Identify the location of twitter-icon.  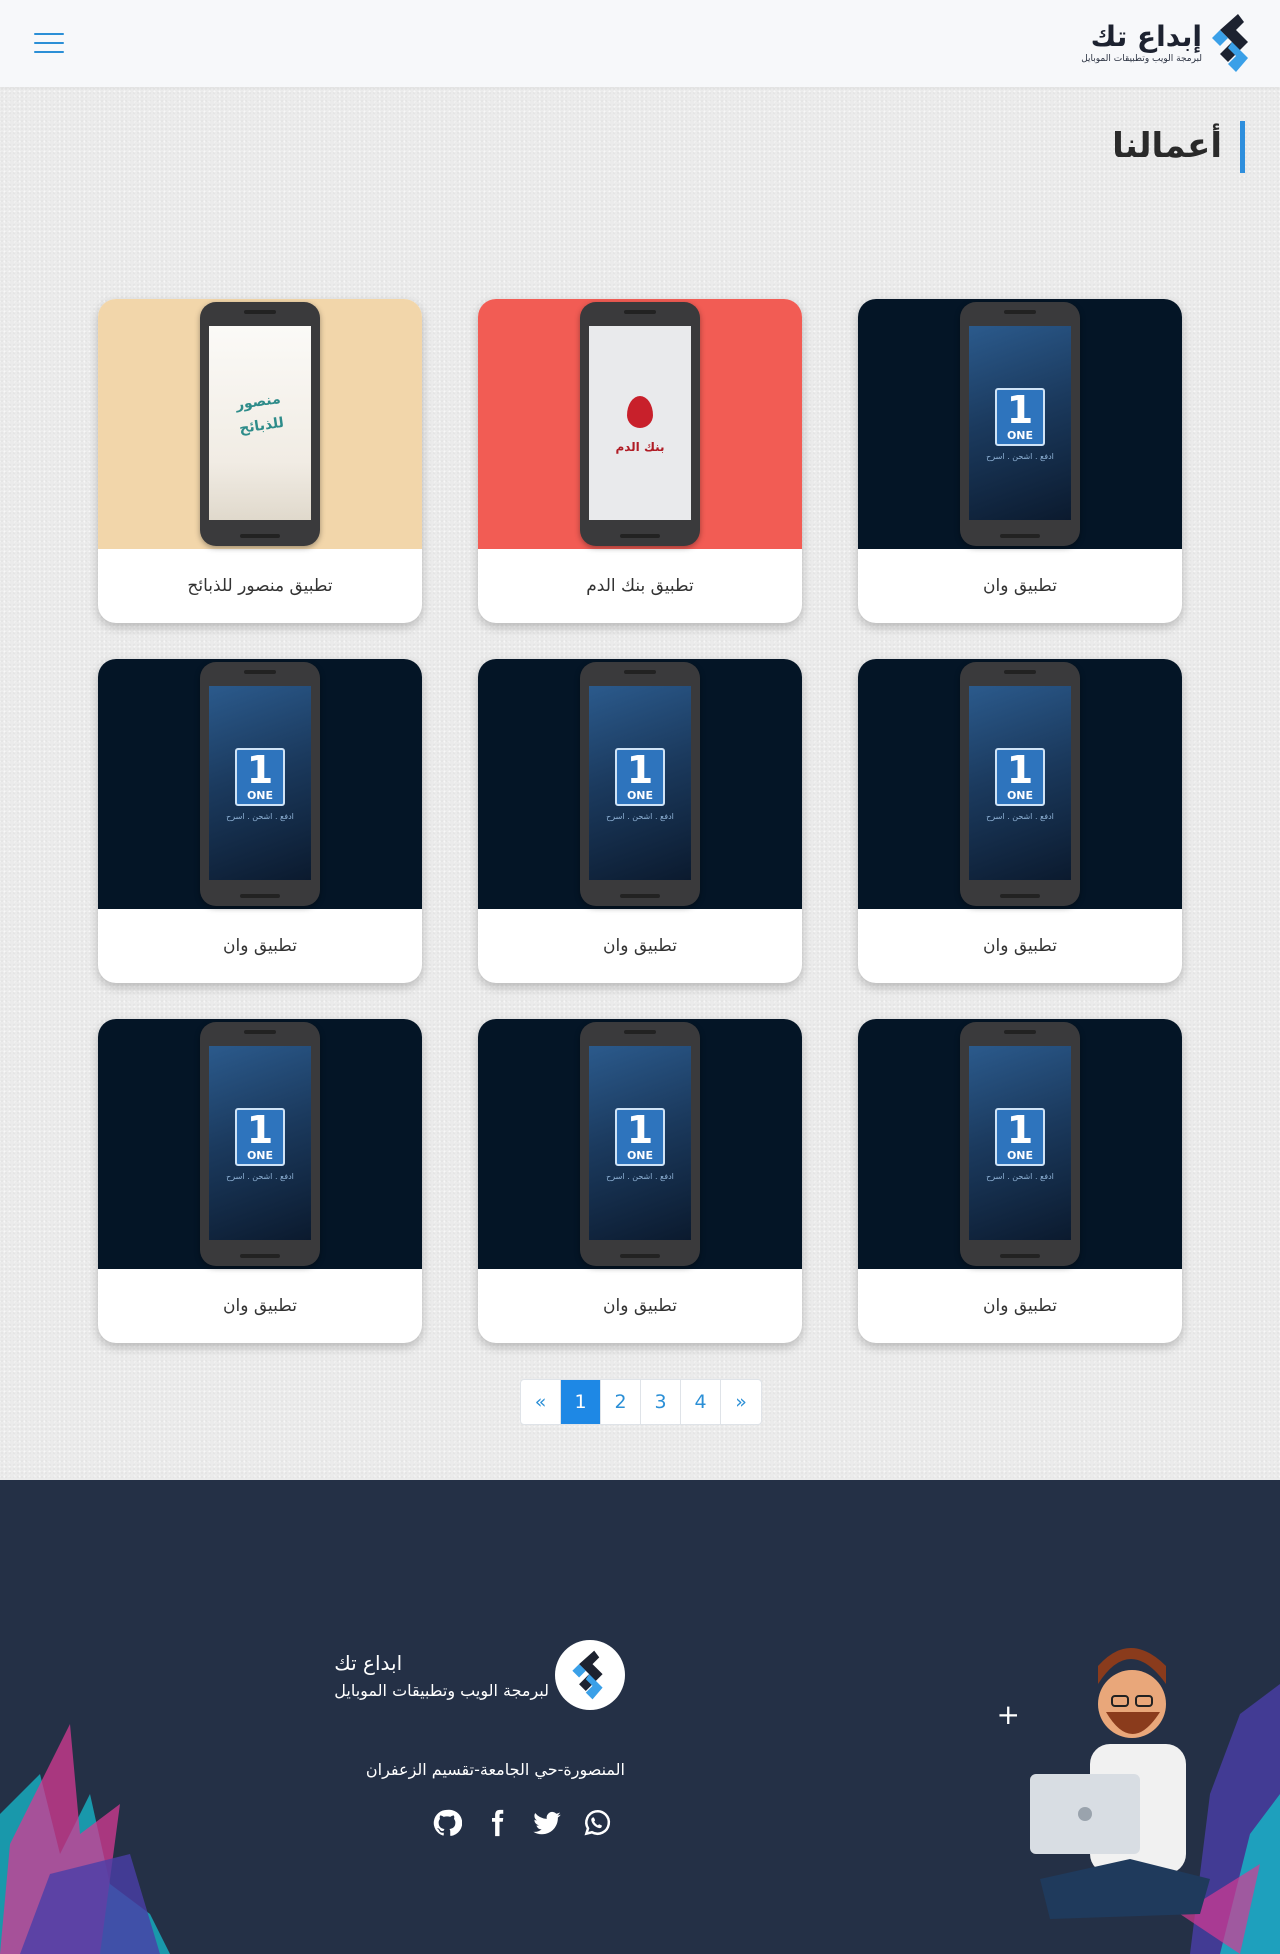
(547, 1823).